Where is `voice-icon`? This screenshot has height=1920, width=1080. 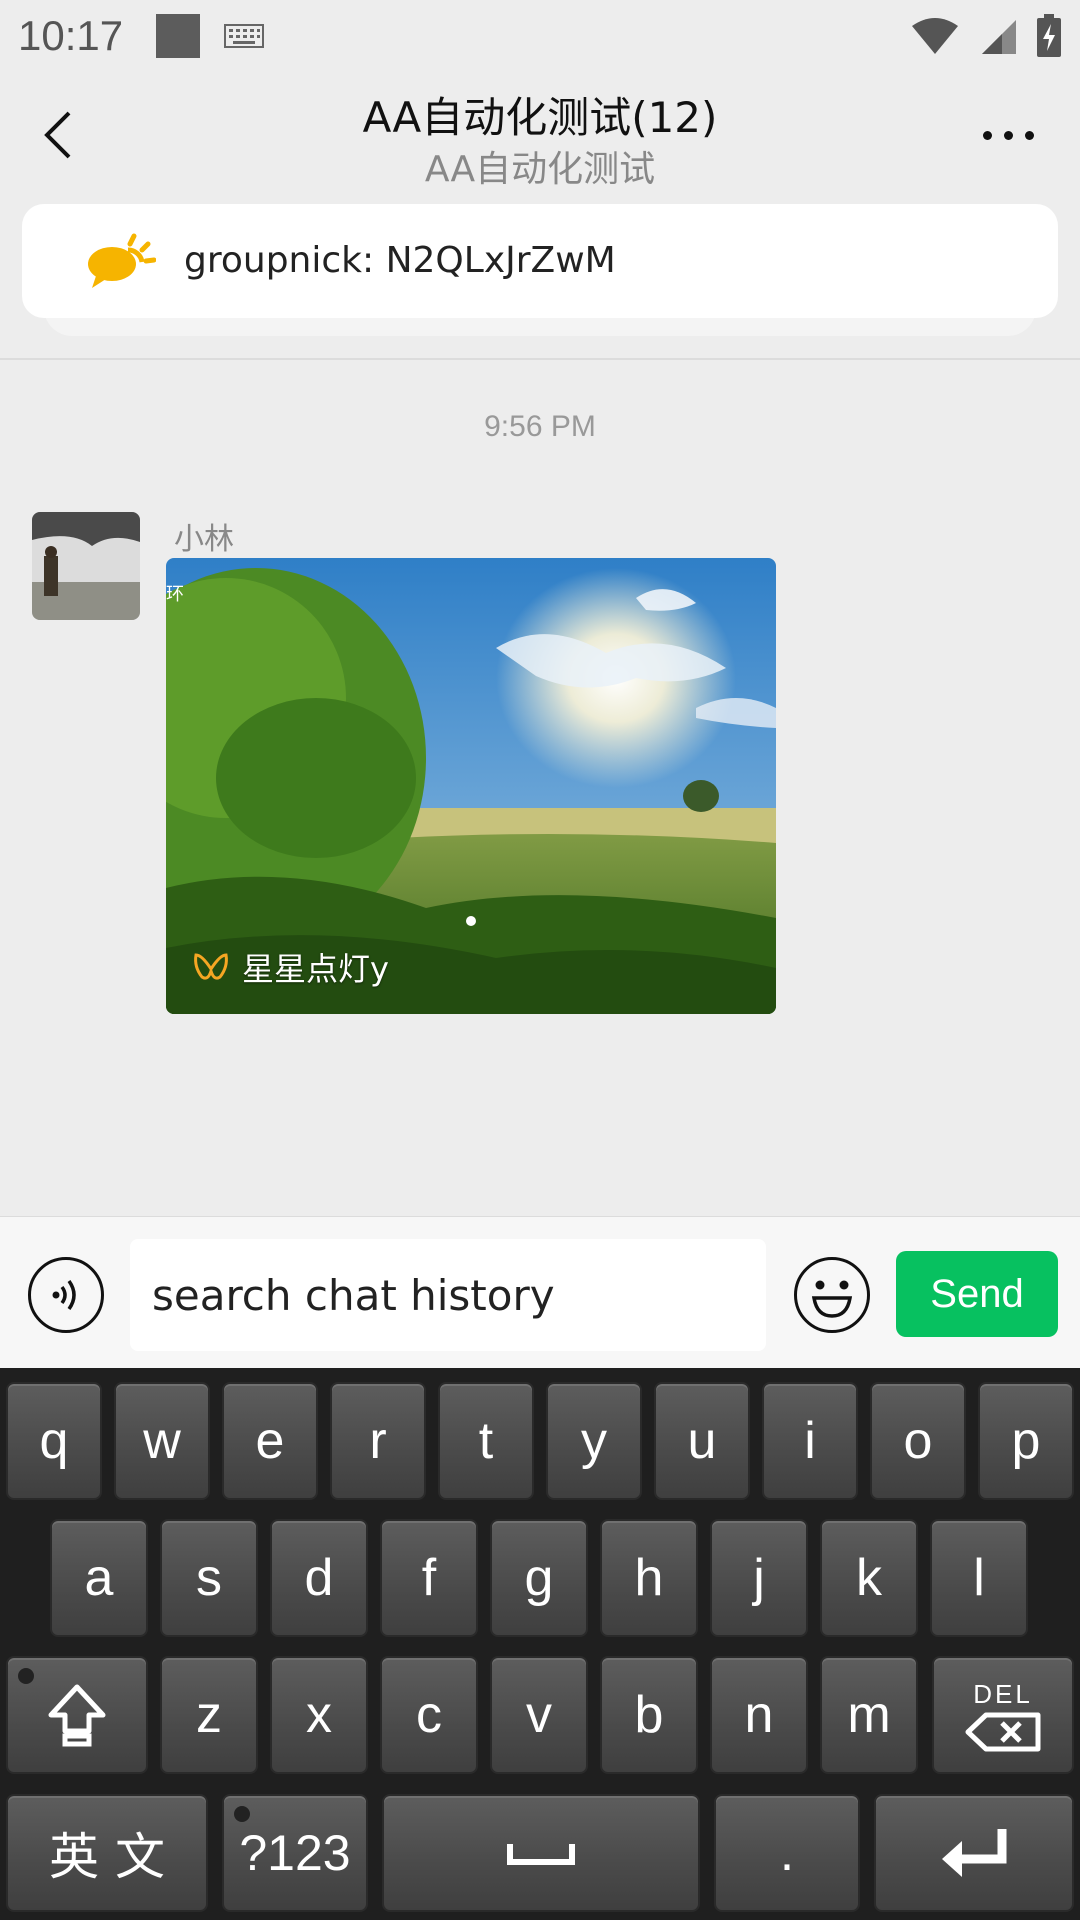
voice-icon is located at coordinates (64, 1295).